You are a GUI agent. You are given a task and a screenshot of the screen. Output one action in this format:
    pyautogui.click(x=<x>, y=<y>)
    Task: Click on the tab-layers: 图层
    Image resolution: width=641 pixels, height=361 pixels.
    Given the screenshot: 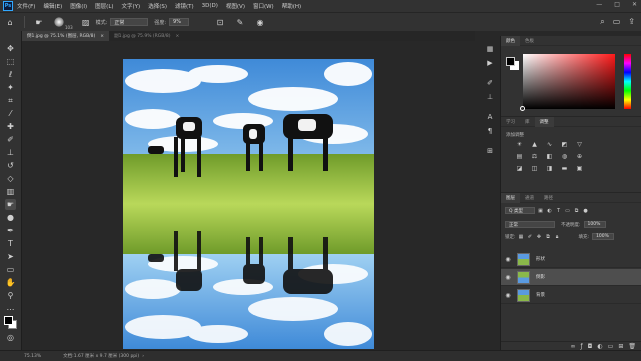 What is the action you would take?
    pyautogui.click(x=510, y=197)
    